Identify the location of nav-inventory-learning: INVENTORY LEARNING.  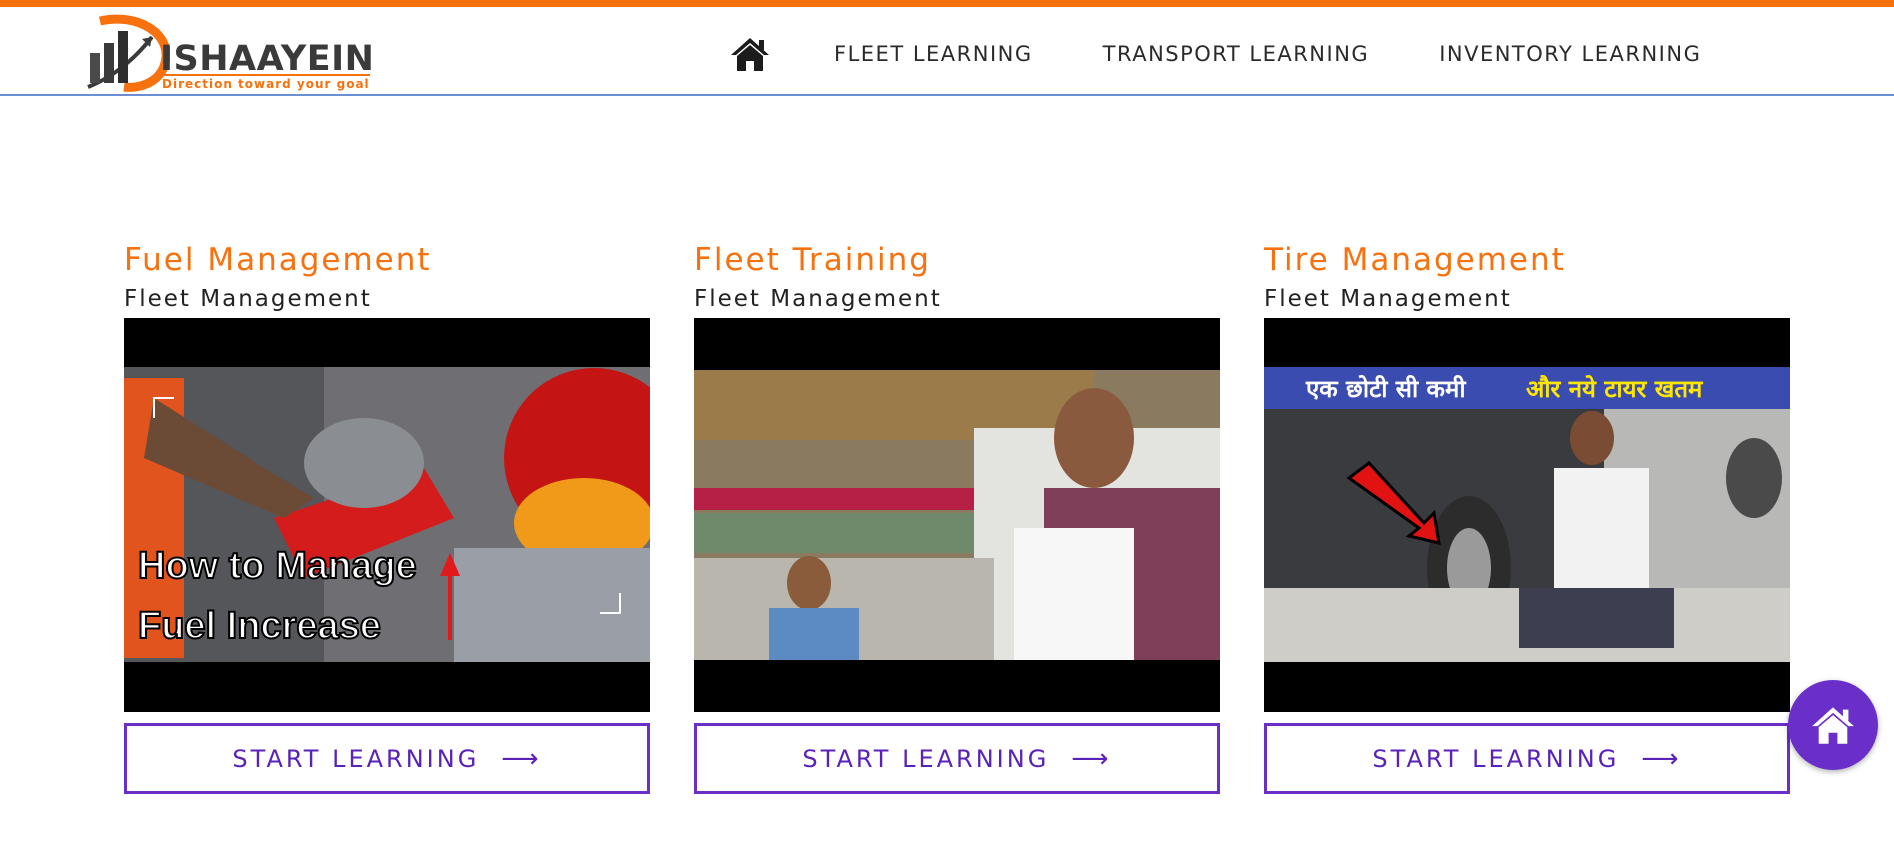
(1570, 54).